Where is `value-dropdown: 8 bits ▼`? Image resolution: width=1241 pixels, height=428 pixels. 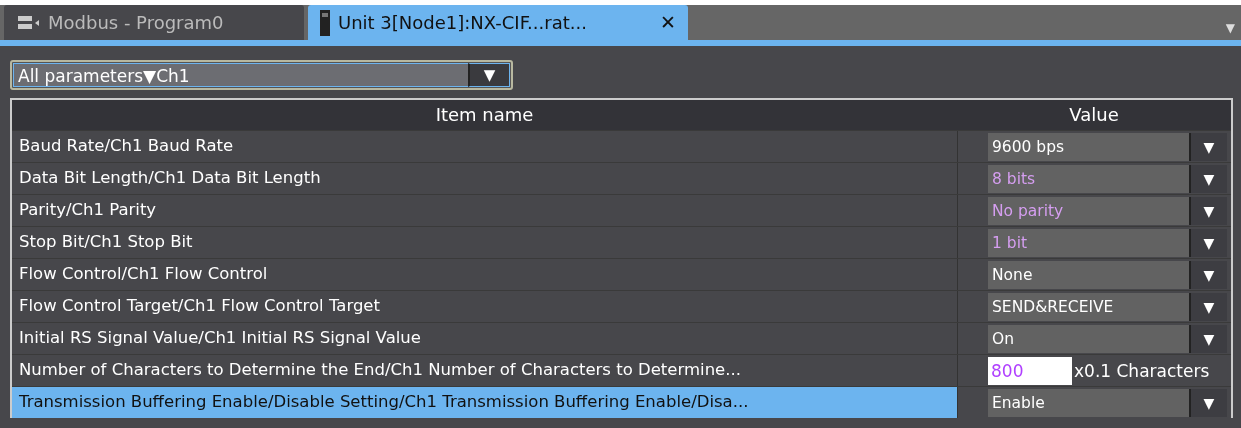
value-dropdown: 8 bits ▼ is located at coordinates (1107, 179).